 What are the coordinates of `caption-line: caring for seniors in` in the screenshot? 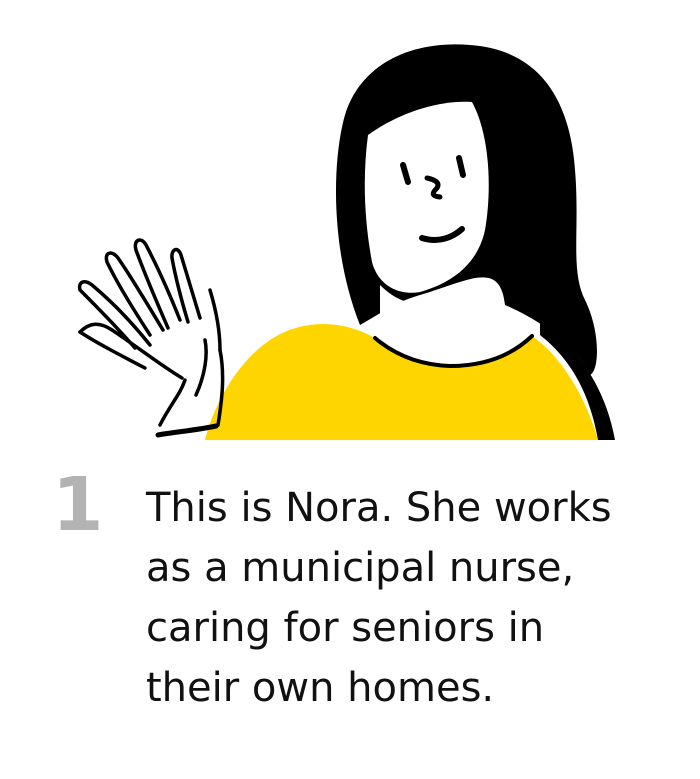 It's located at (345, 628).